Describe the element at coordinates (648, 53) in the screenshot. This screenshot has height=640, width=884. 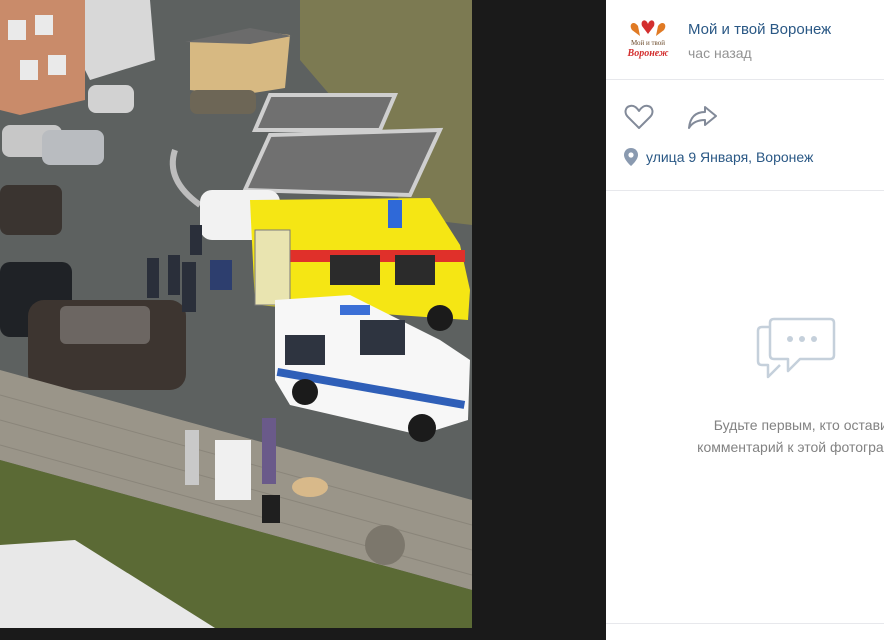
I see `logo-text-bottom: Воронеж` at that location.